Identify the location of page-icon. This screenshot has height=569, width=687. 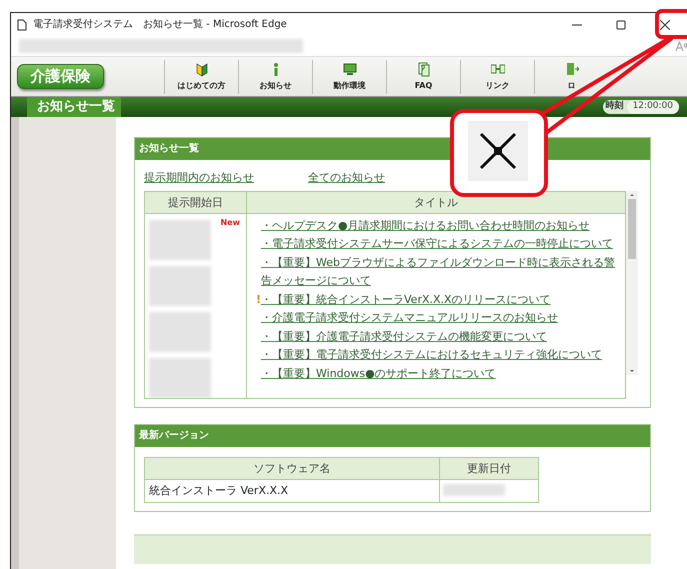
(22, 24).